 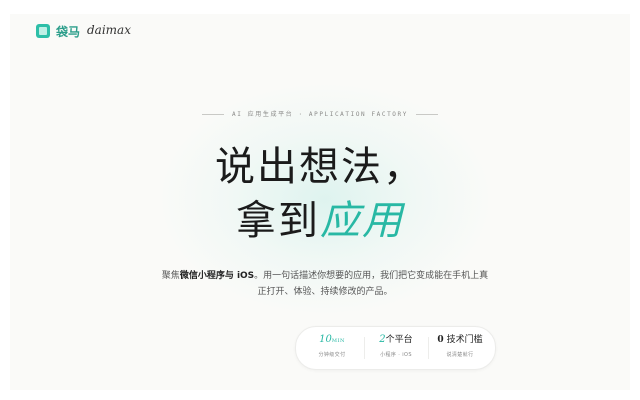 I want to click on eyebrow-rule-left, so click(x=213, y=114).